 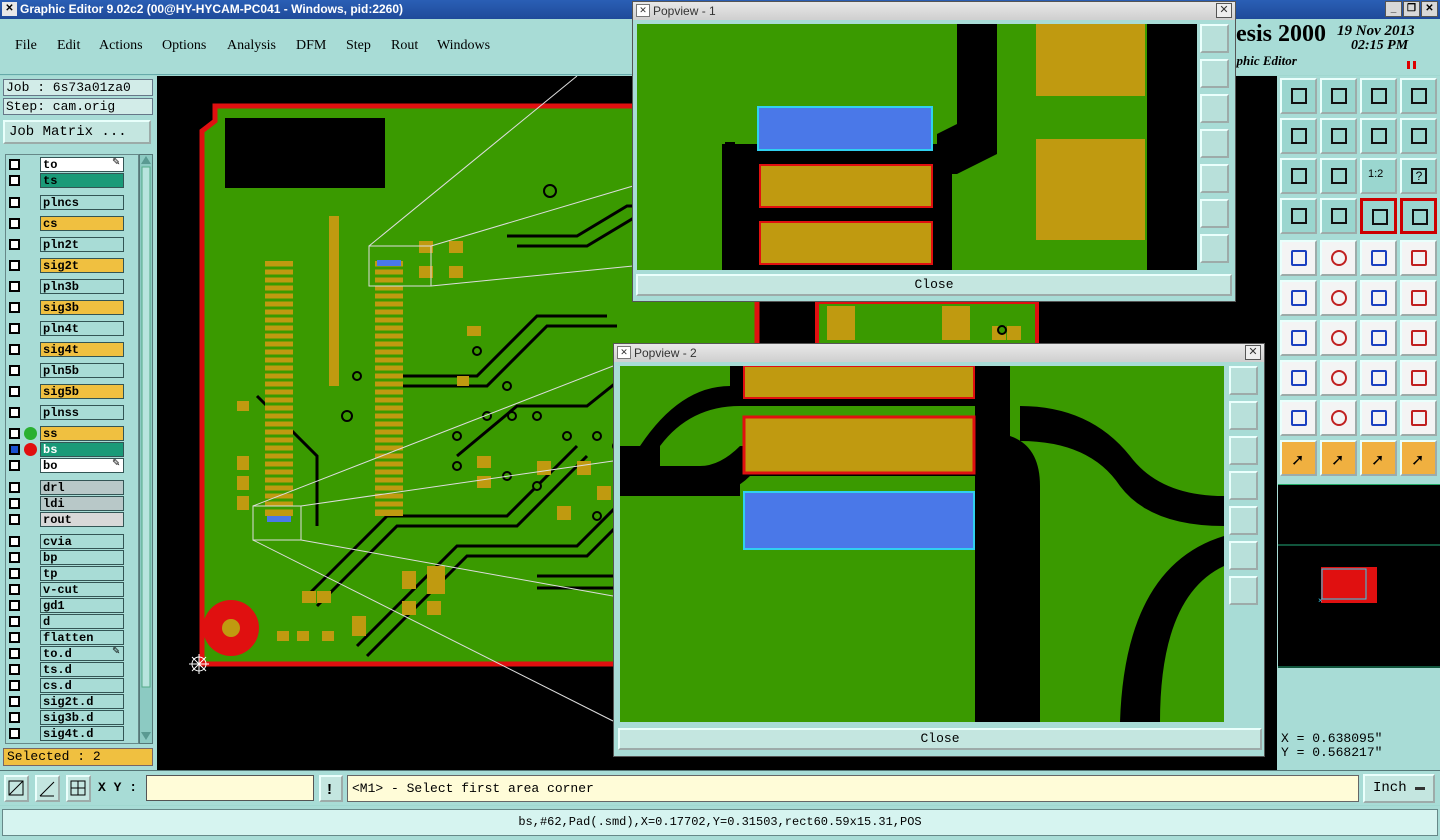 I want to click on layer-label: cs.d, so click(x=82, y=685).